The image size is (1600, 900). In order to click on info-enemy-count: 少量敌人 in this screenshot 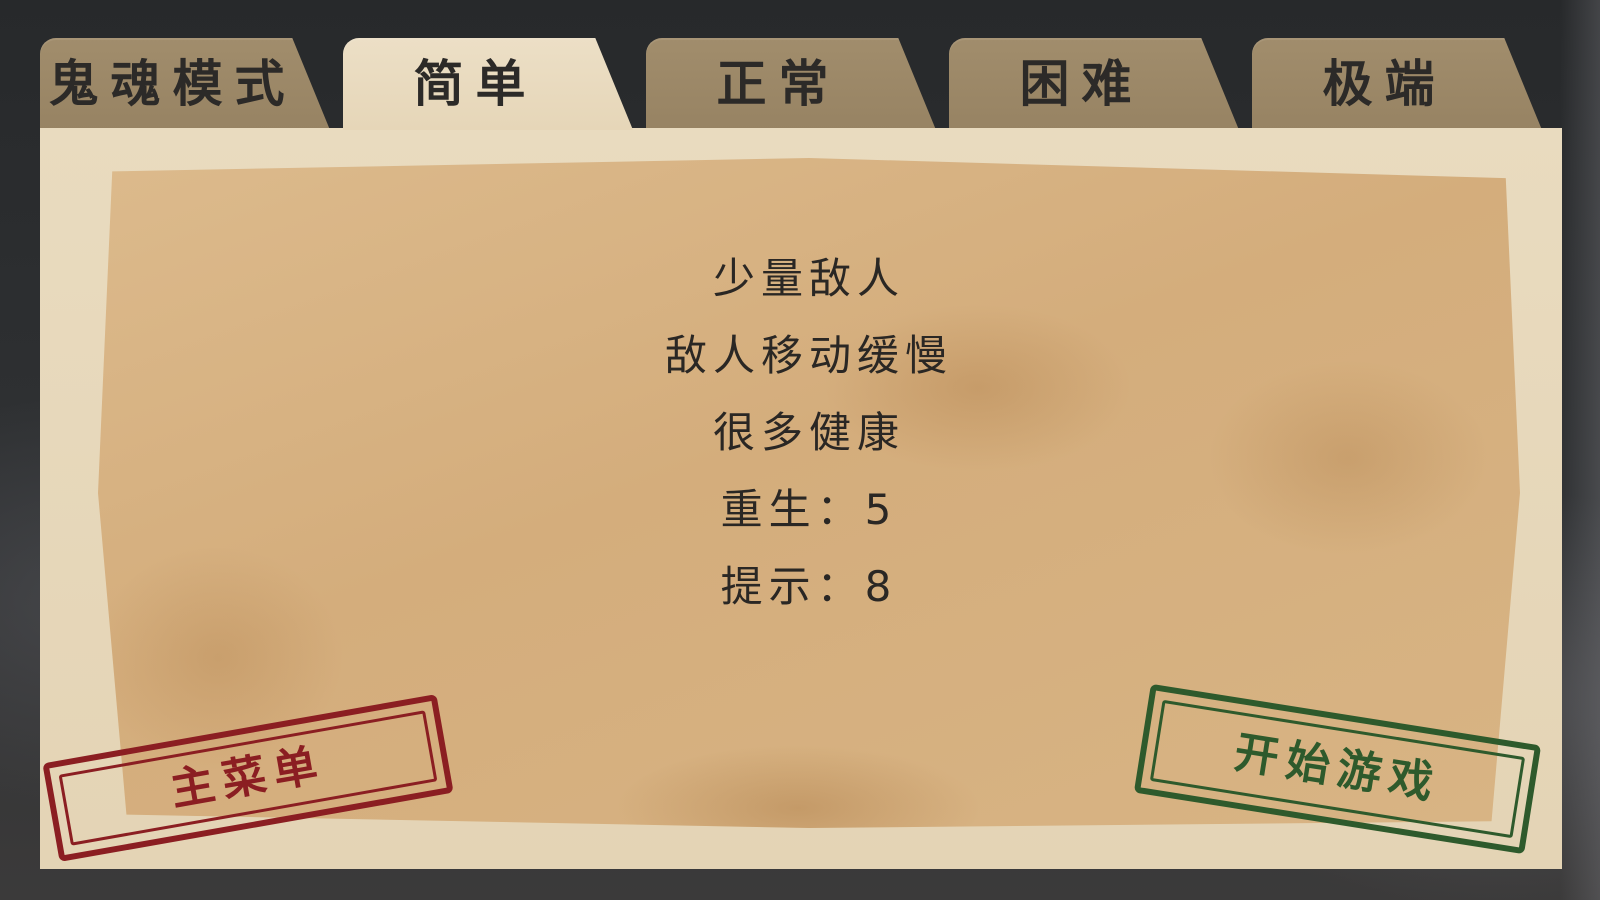, I will do `click(808, 278)`.